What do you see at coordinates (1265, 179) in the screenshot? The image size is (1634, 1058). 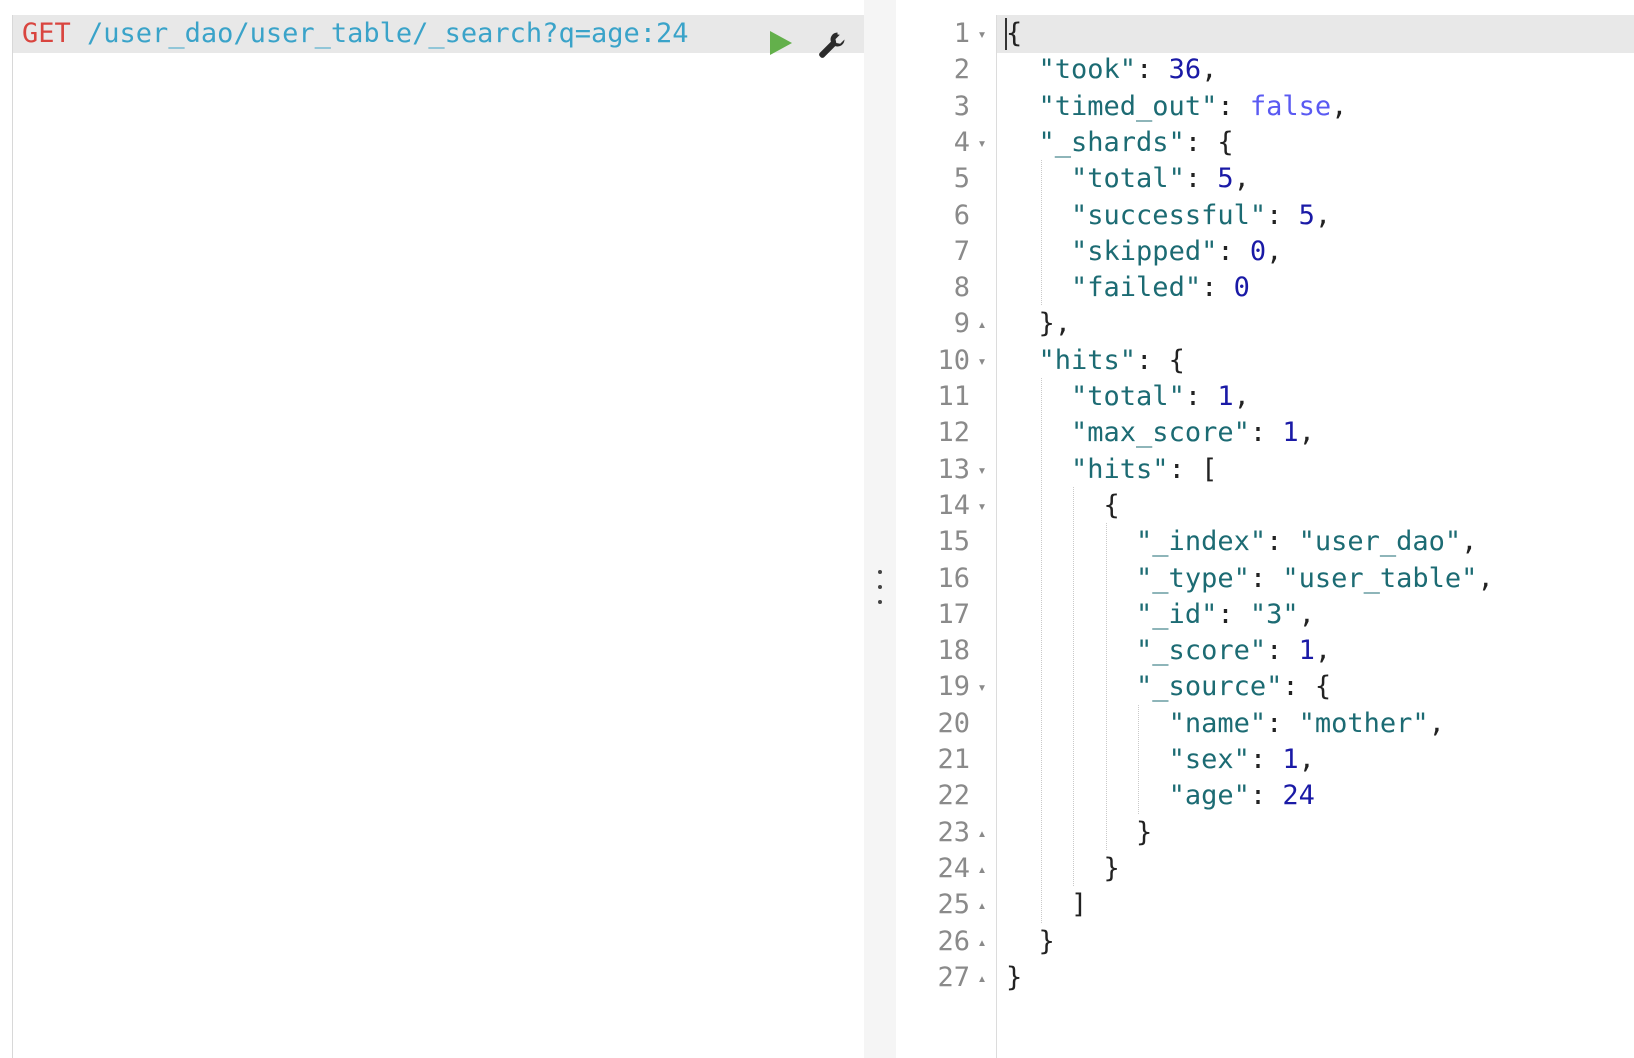 I see `code-line: 5 "total": 5,` at bounding box center [1265, 179].